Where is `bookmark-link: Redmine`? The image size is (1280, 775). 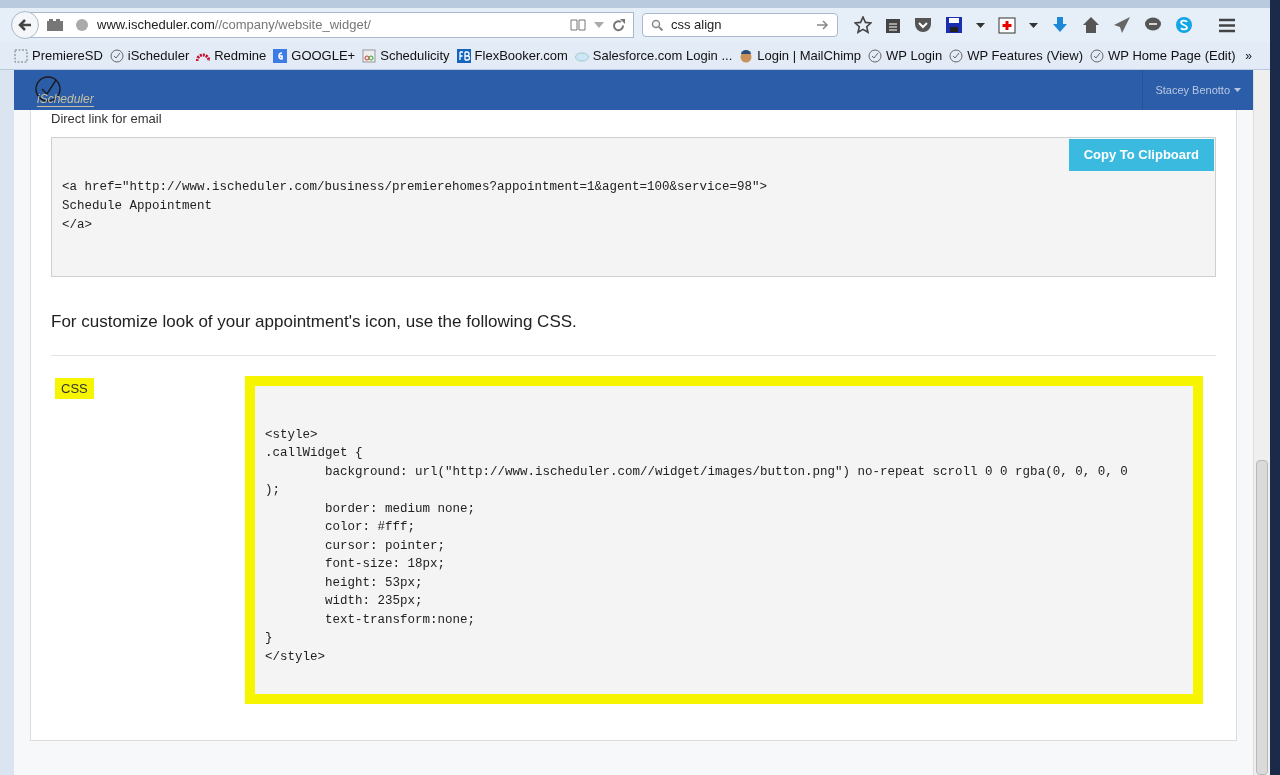 bookmark-link: Redmine is located at coordinates (231, 55).